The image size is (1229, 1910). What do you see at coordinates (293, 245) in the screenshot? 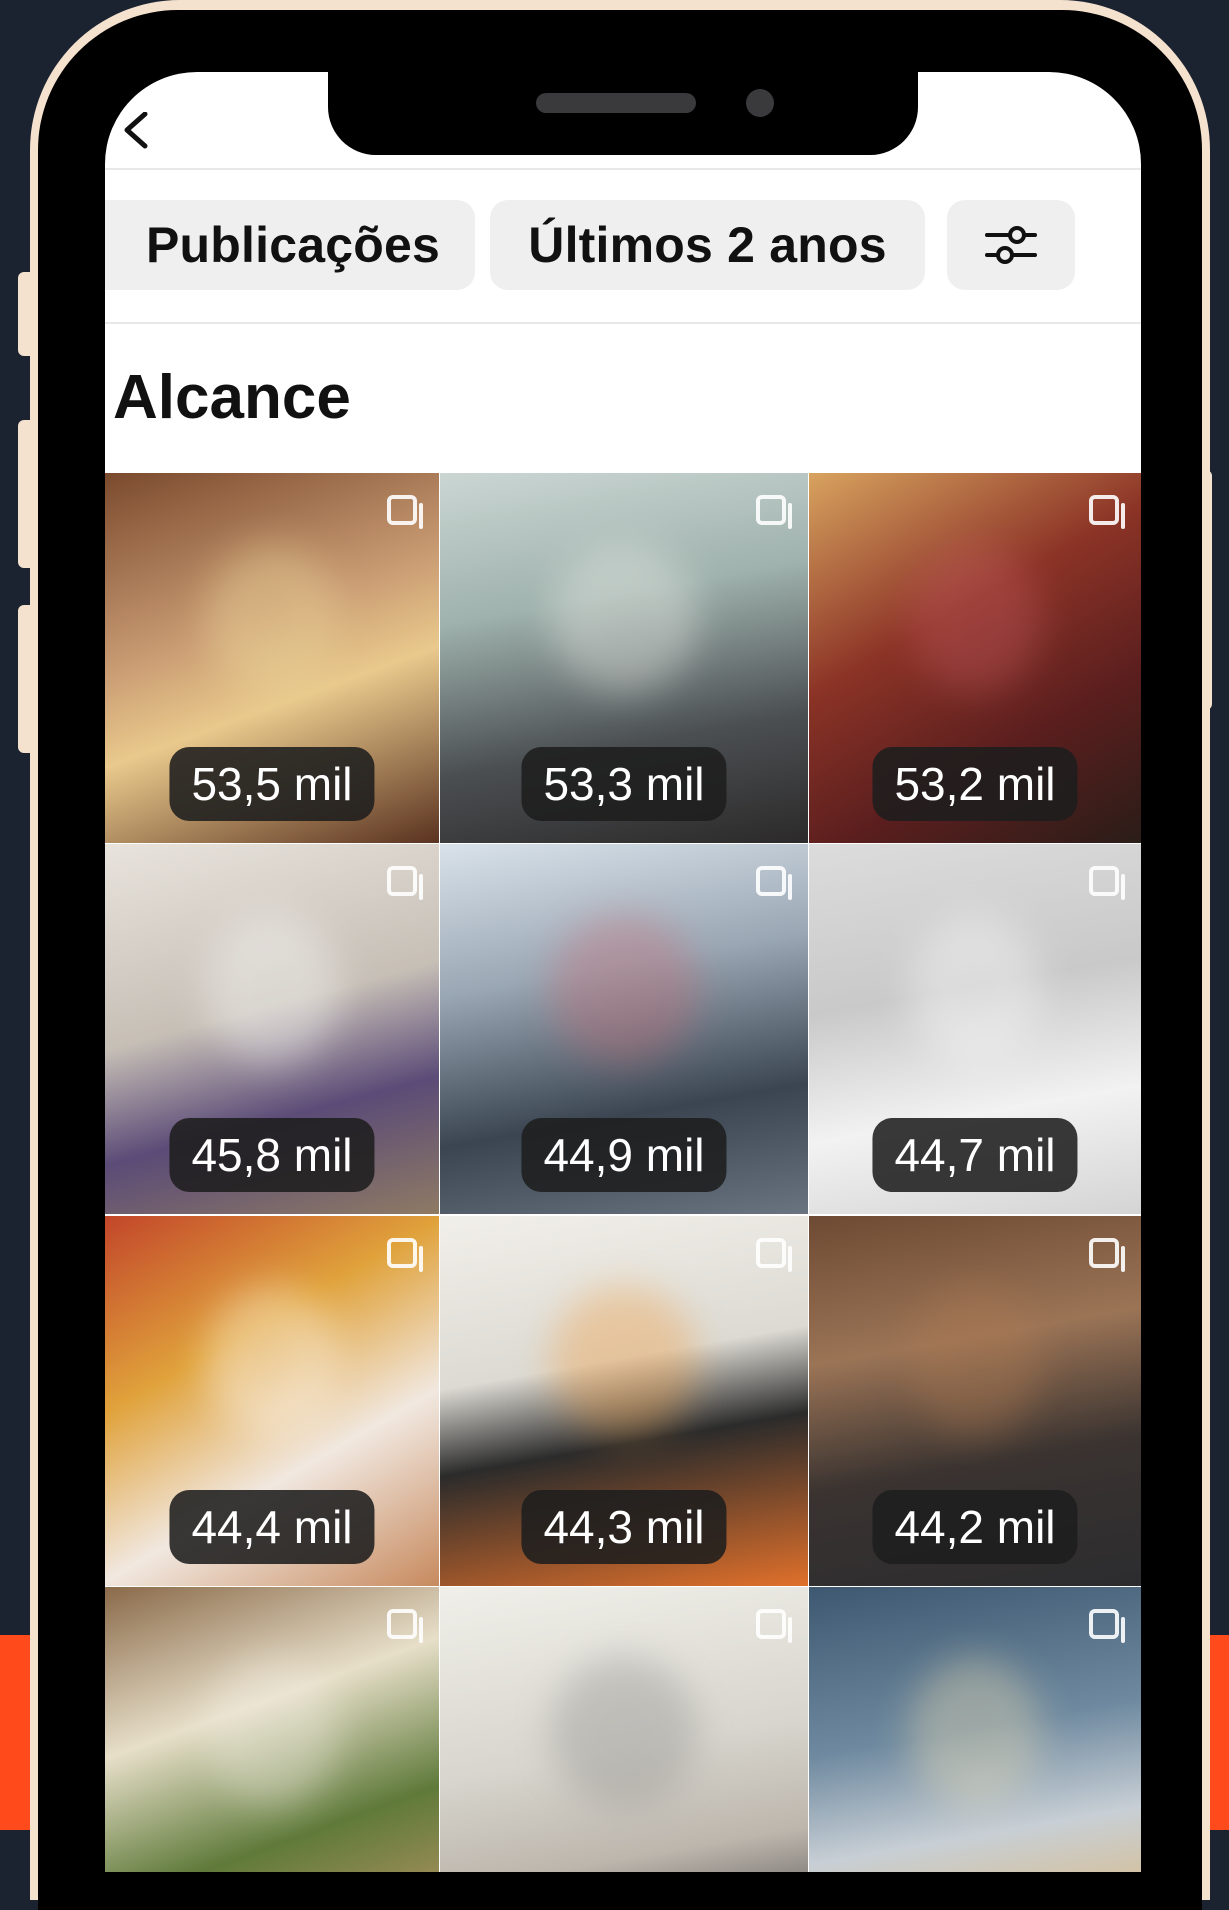
I see `content-type-label: Publicações` at bounding box center [293, 245].